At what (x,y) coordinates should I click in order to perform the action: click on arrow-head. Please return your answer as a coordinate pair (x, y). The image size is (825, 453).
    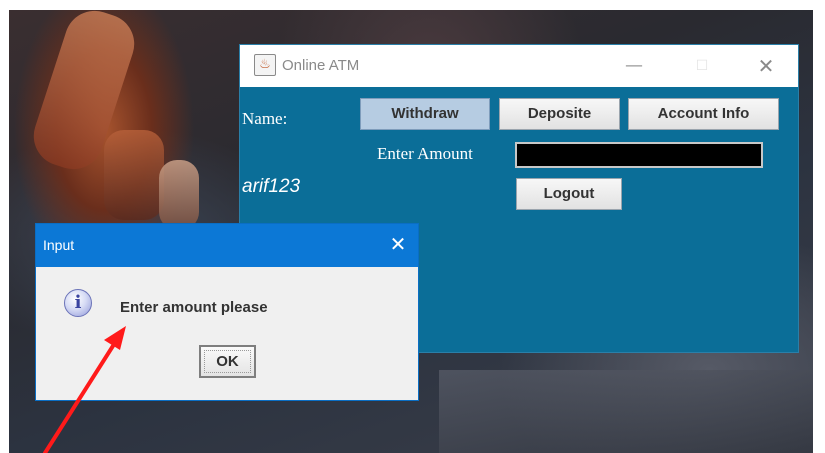
    Looking at the image, I should click on (115, 338).